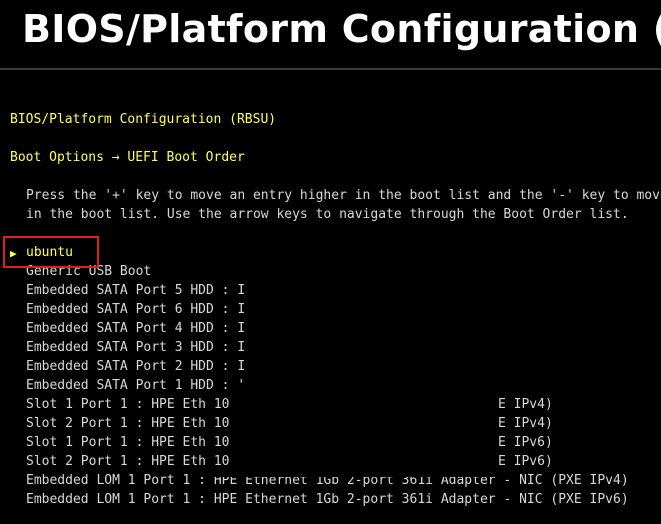  What do you see at coordinates (135, 328) in the screenshot?
I see `boot-entry-sata-port-4: Embedded SATA Port 4 HDD : I` at bounding box center [135, 328].